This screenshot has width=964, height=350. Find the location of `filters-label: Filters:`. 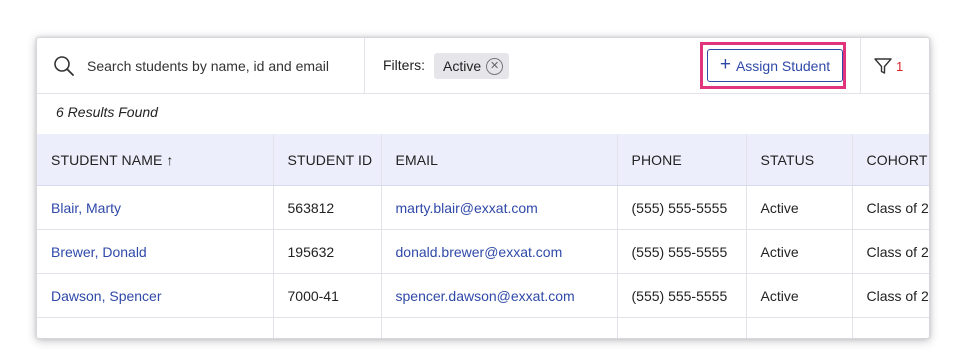

filters-label: Filters: is located at coordinates (404, 65).